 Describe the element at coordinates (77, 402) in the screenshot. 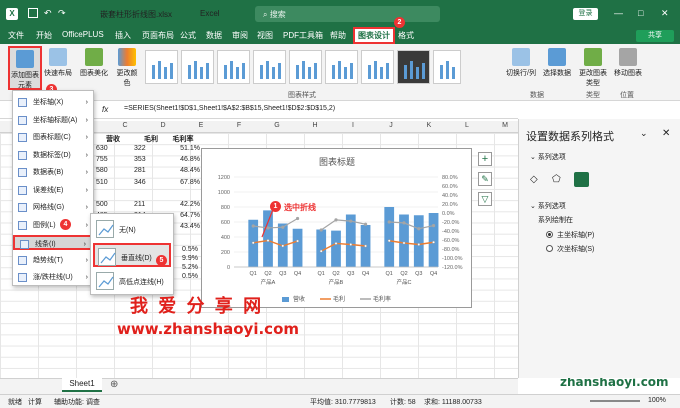

I see `status-accessibility: 辅助功能: 调查` at that location.